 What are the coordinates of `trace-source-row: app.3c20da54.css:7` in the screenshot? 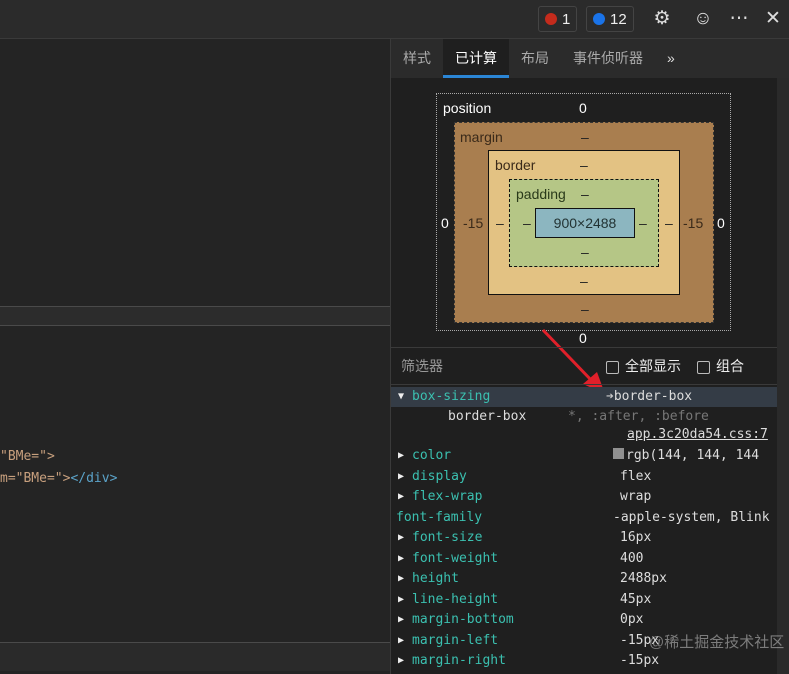 It's located at (584, 435).